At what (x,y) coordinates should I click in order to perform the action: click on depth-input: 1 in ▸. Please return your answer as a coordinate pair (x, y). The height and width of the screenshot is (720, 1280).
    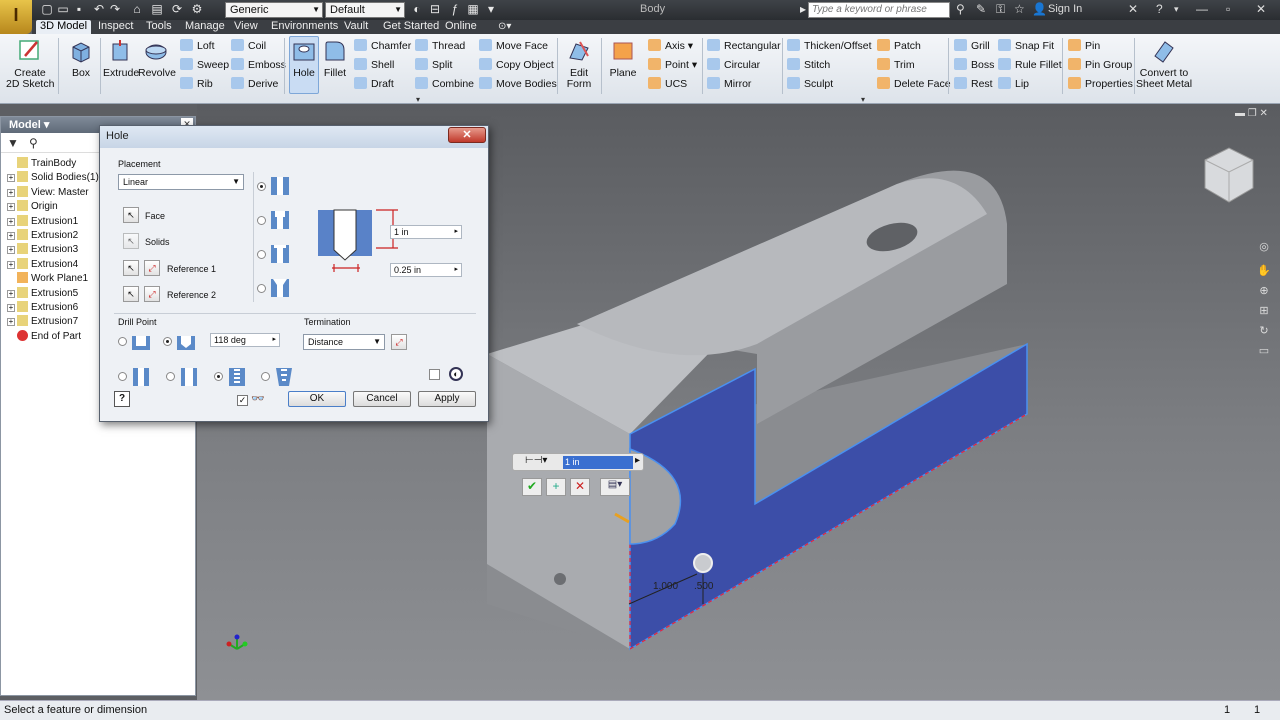
    Looking at the image, I should click on (426, 232).